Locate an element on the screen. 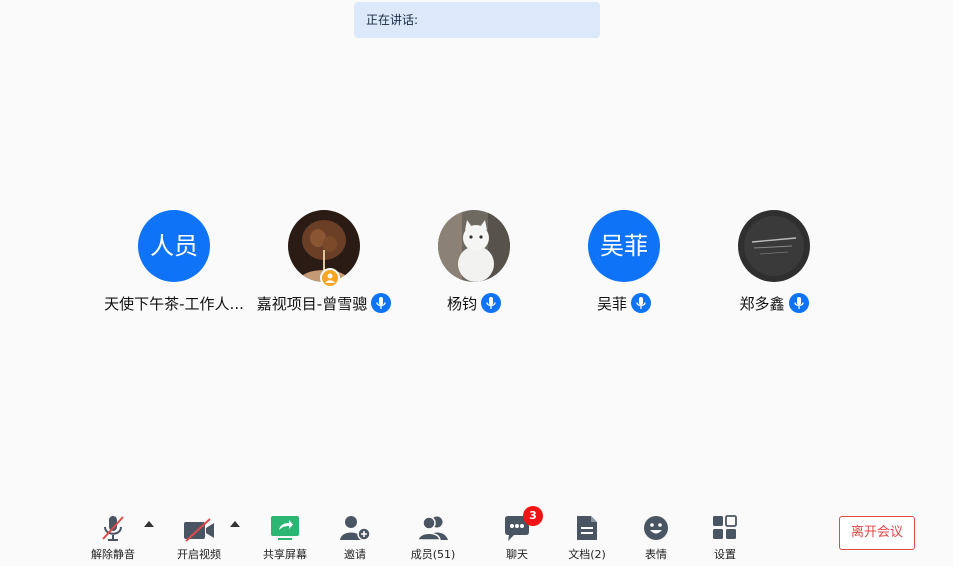 The image size is (953, 566). avatar-initials: 吴菲 is located at coordinates (624, 246).